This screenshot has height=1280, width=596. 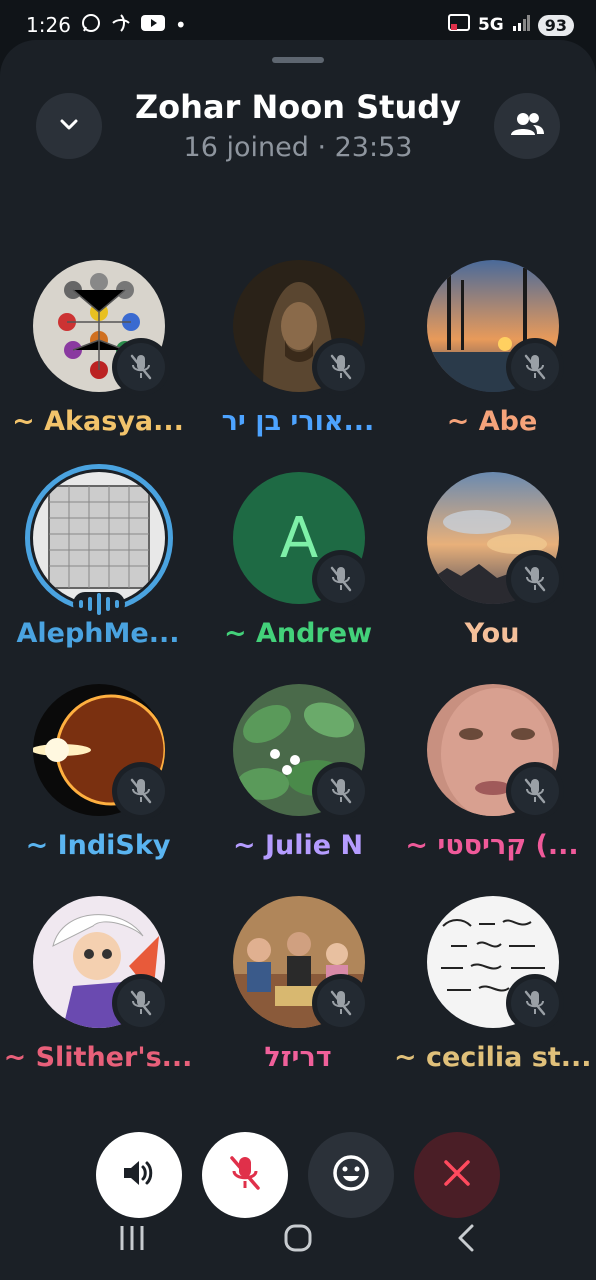 What do you see at coordinates (139, 1175) in the screenshot?
I see `speaker-icon` at bounding box center [139, 1175].